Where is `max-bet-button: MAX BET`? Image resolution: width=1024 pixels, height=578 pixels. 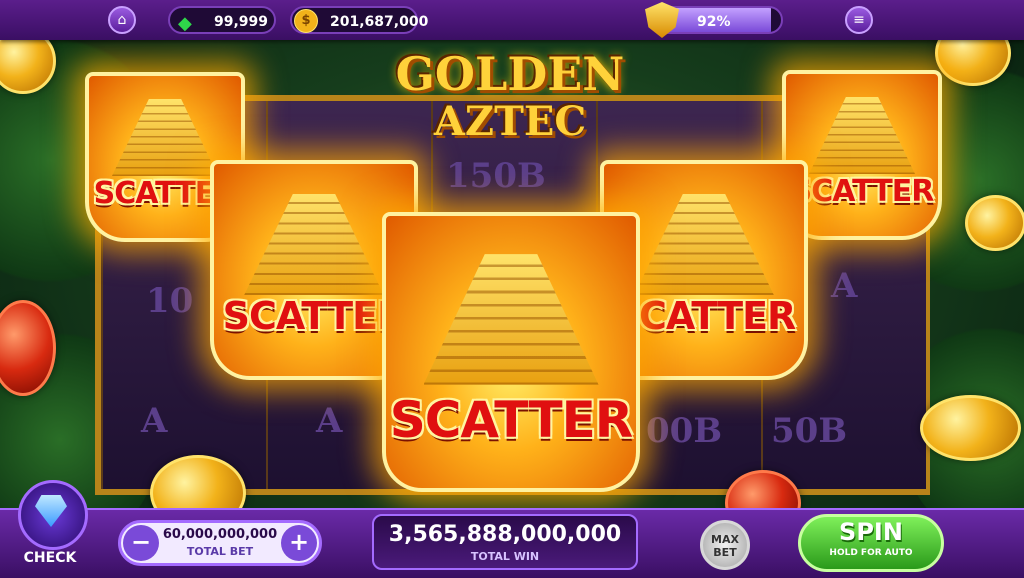
max-bet-button: MAX BET is located at coordinates (725, 545).